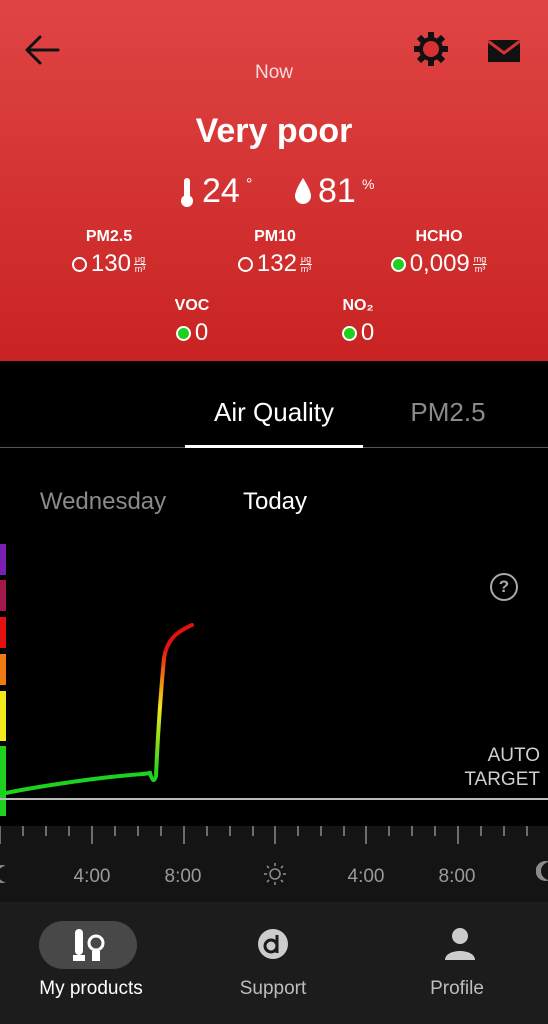 Image resolution: width=548 pixels, height=1024 pixels. Describe the element at coordinates (368, 184) in the screenshot. I see `humidity-unit: %` at that location.